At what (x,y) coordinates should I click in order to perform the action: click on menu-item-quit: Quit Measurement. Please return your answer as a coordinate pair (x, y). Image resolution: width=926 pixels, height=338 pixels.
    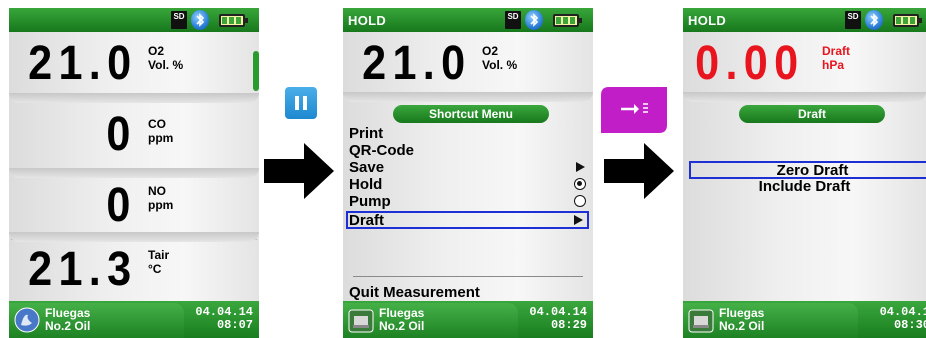
    Looking at the image, I should click on (469, 293).